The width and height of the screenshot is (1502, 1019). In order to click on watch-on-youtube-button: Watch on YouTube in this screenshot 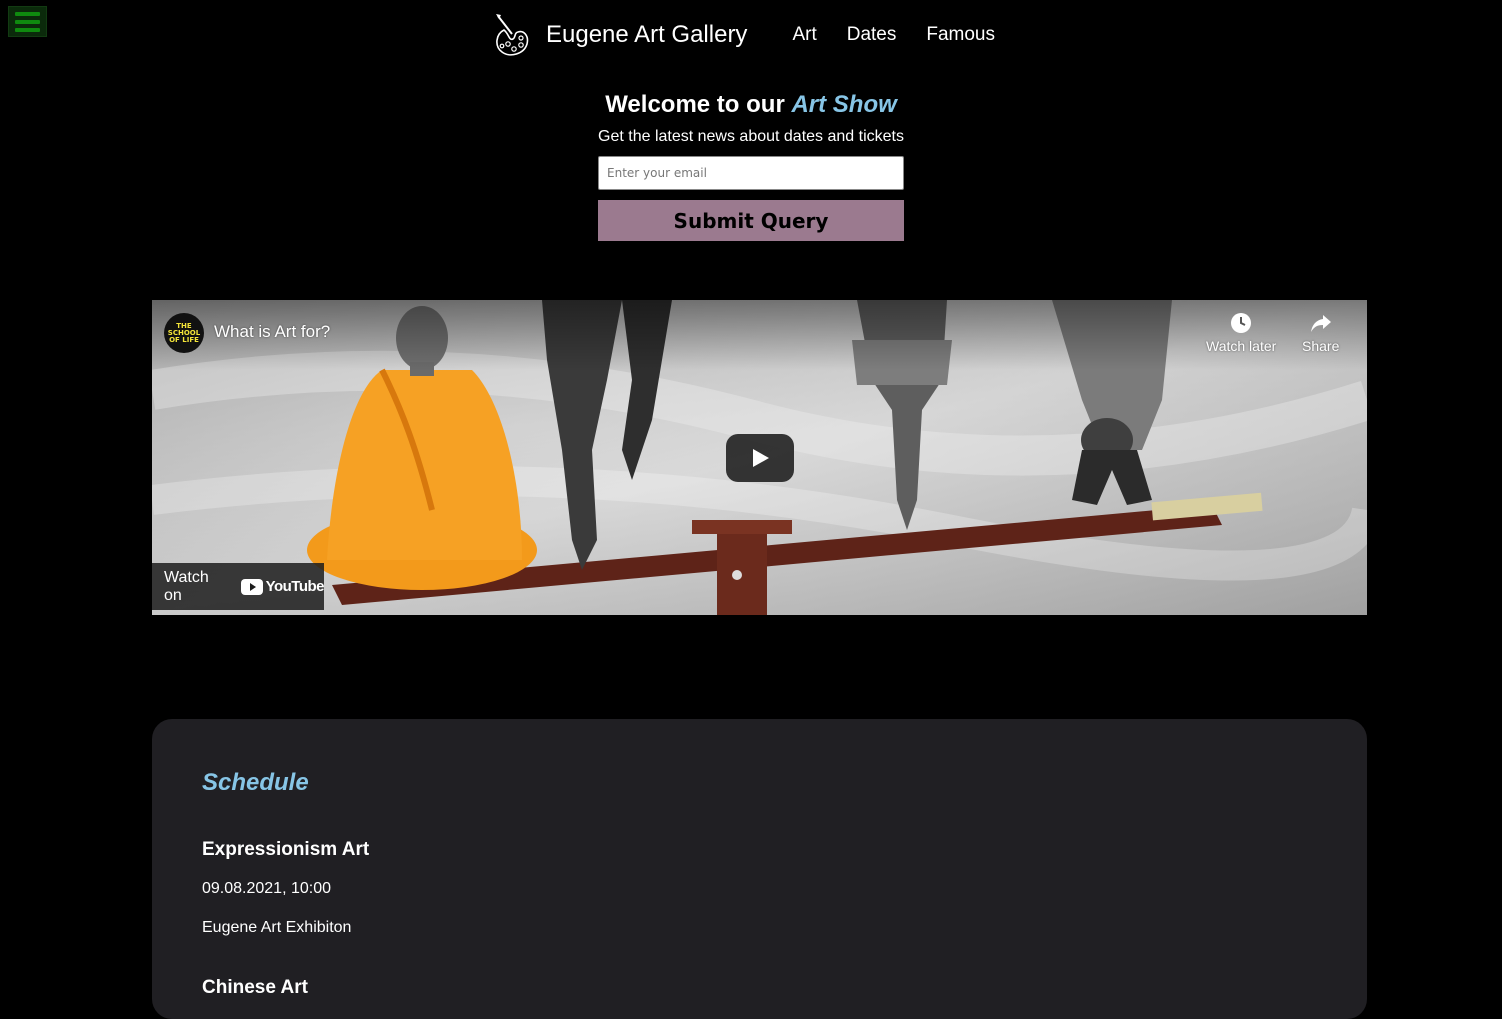, I will do `click(238, 586)`.